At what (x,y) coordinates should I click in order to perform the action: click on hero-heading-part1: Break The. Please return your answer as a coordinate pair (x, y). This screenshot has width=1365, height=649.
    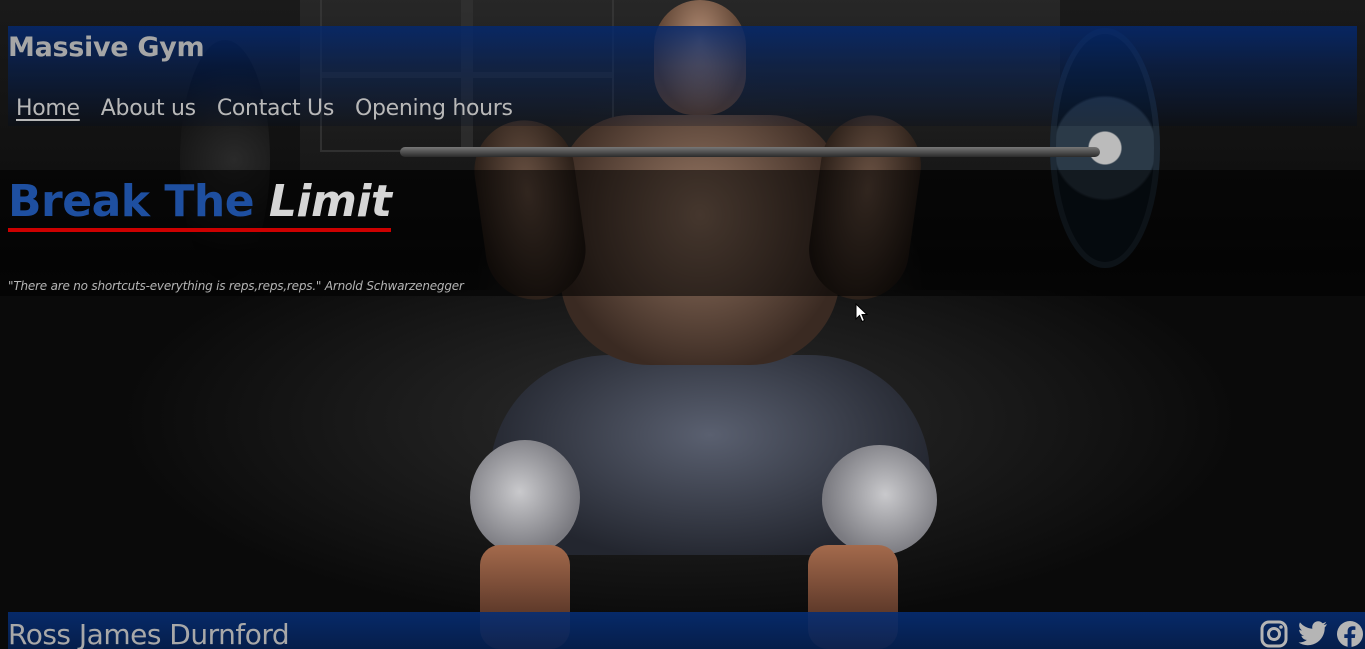
    Looking at the image, I should click on (138, 201).